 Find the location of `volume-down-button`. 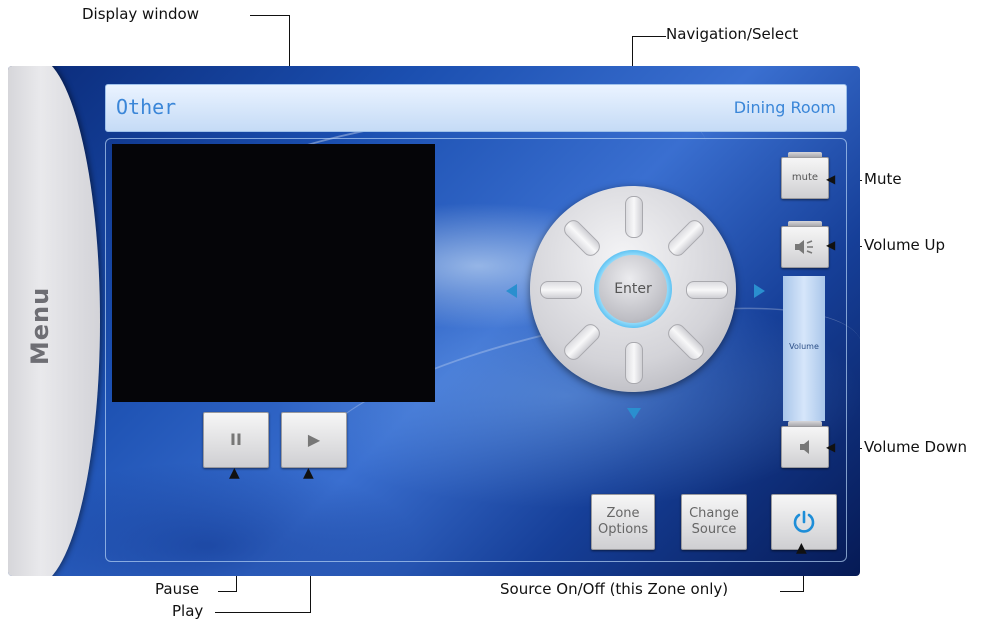

volume-down-button is located at coordinates (805, 444).